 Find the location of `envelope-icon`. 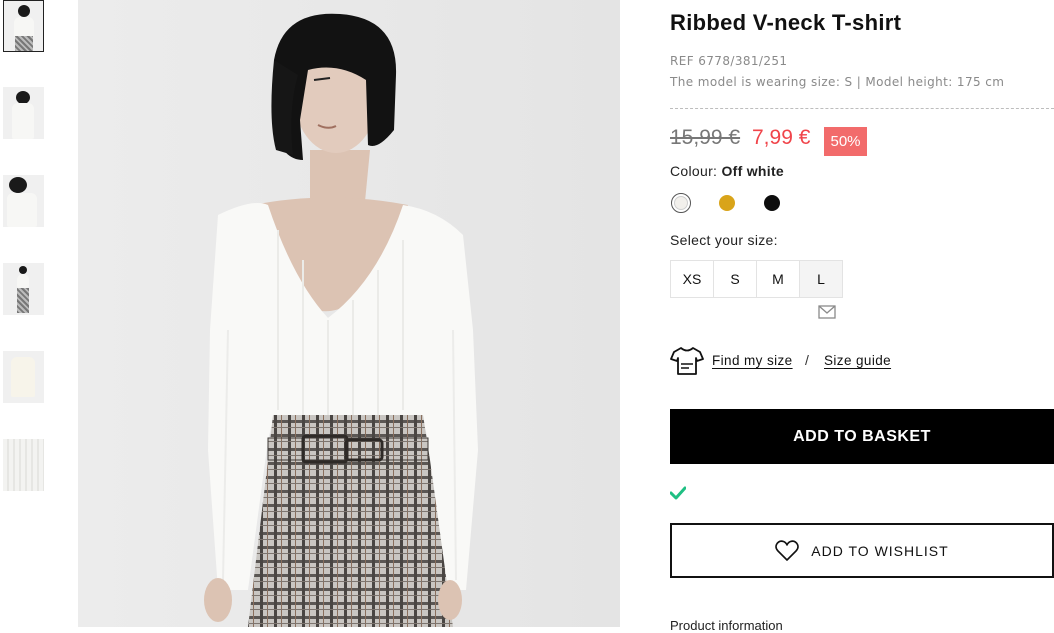

envelope-icon is located at coordinates (827, 312).